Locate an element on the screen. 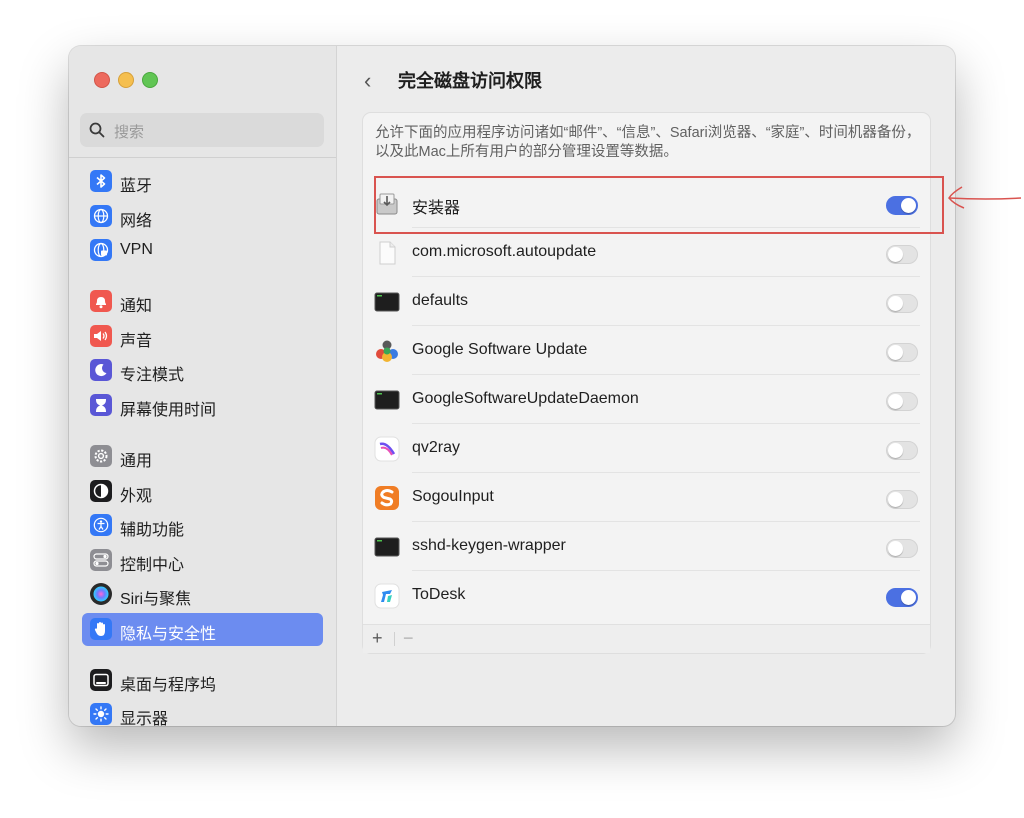  app-name: sshd-keygen-wrapper is located at coordinates (489, 545).